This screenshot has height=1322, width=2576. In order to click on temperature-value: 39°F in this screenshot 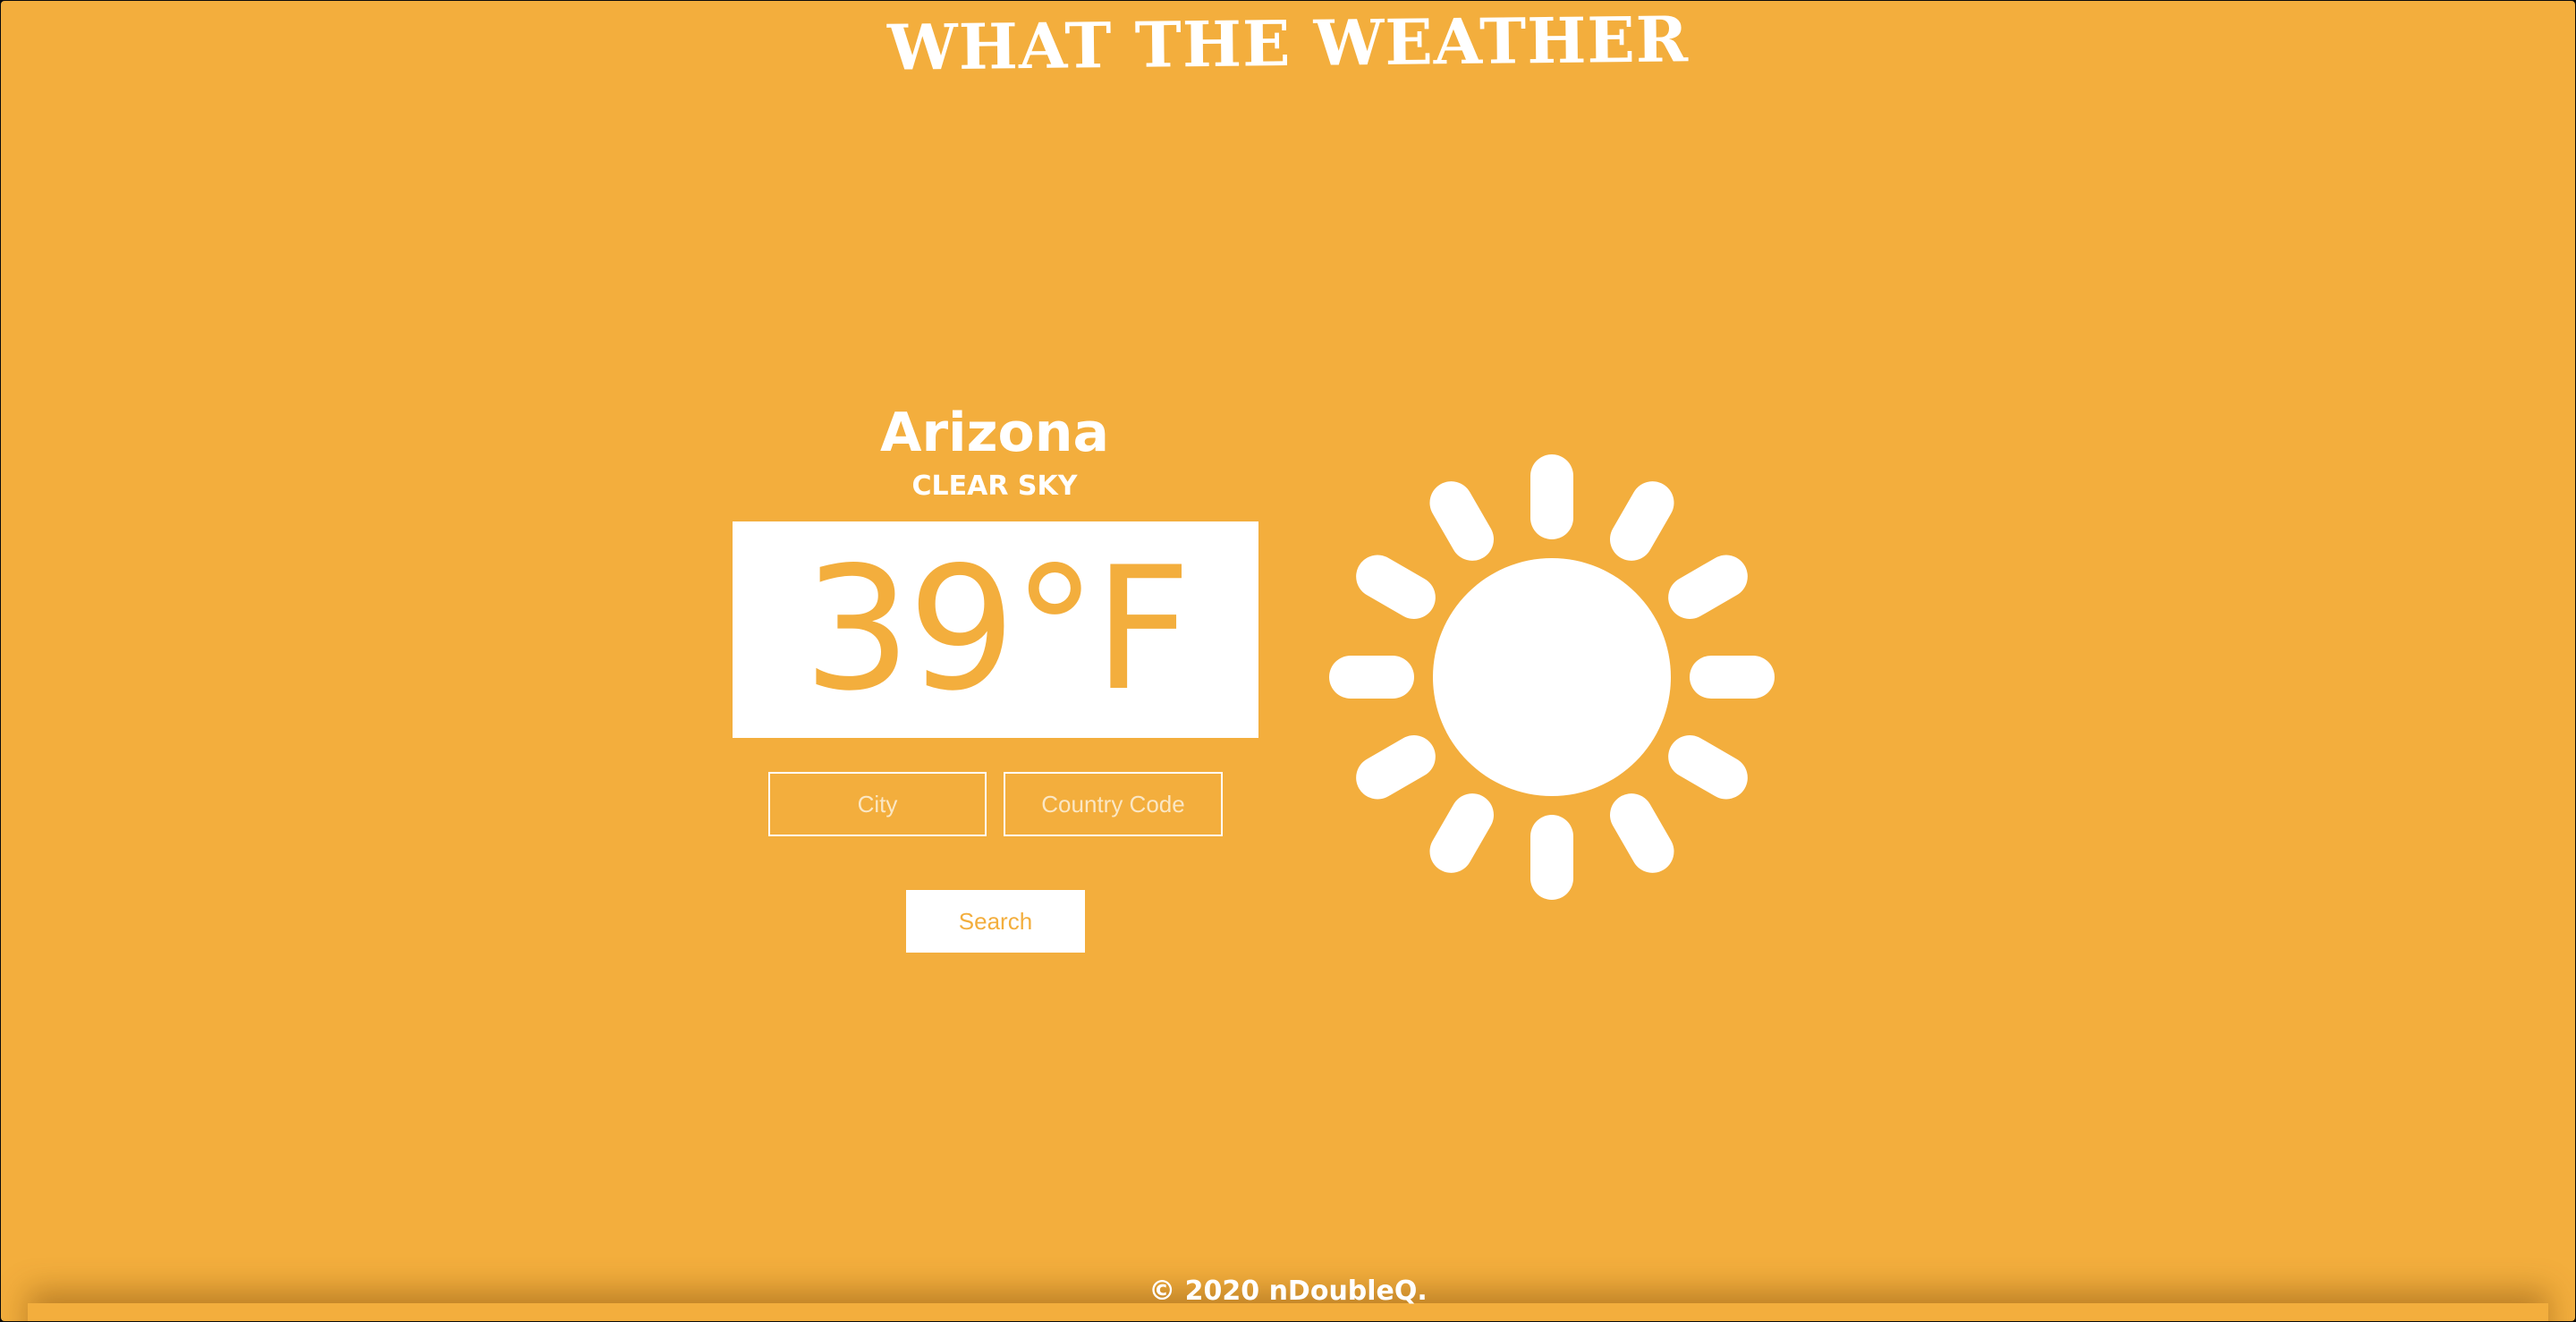, I will do `click(996, 629)`.